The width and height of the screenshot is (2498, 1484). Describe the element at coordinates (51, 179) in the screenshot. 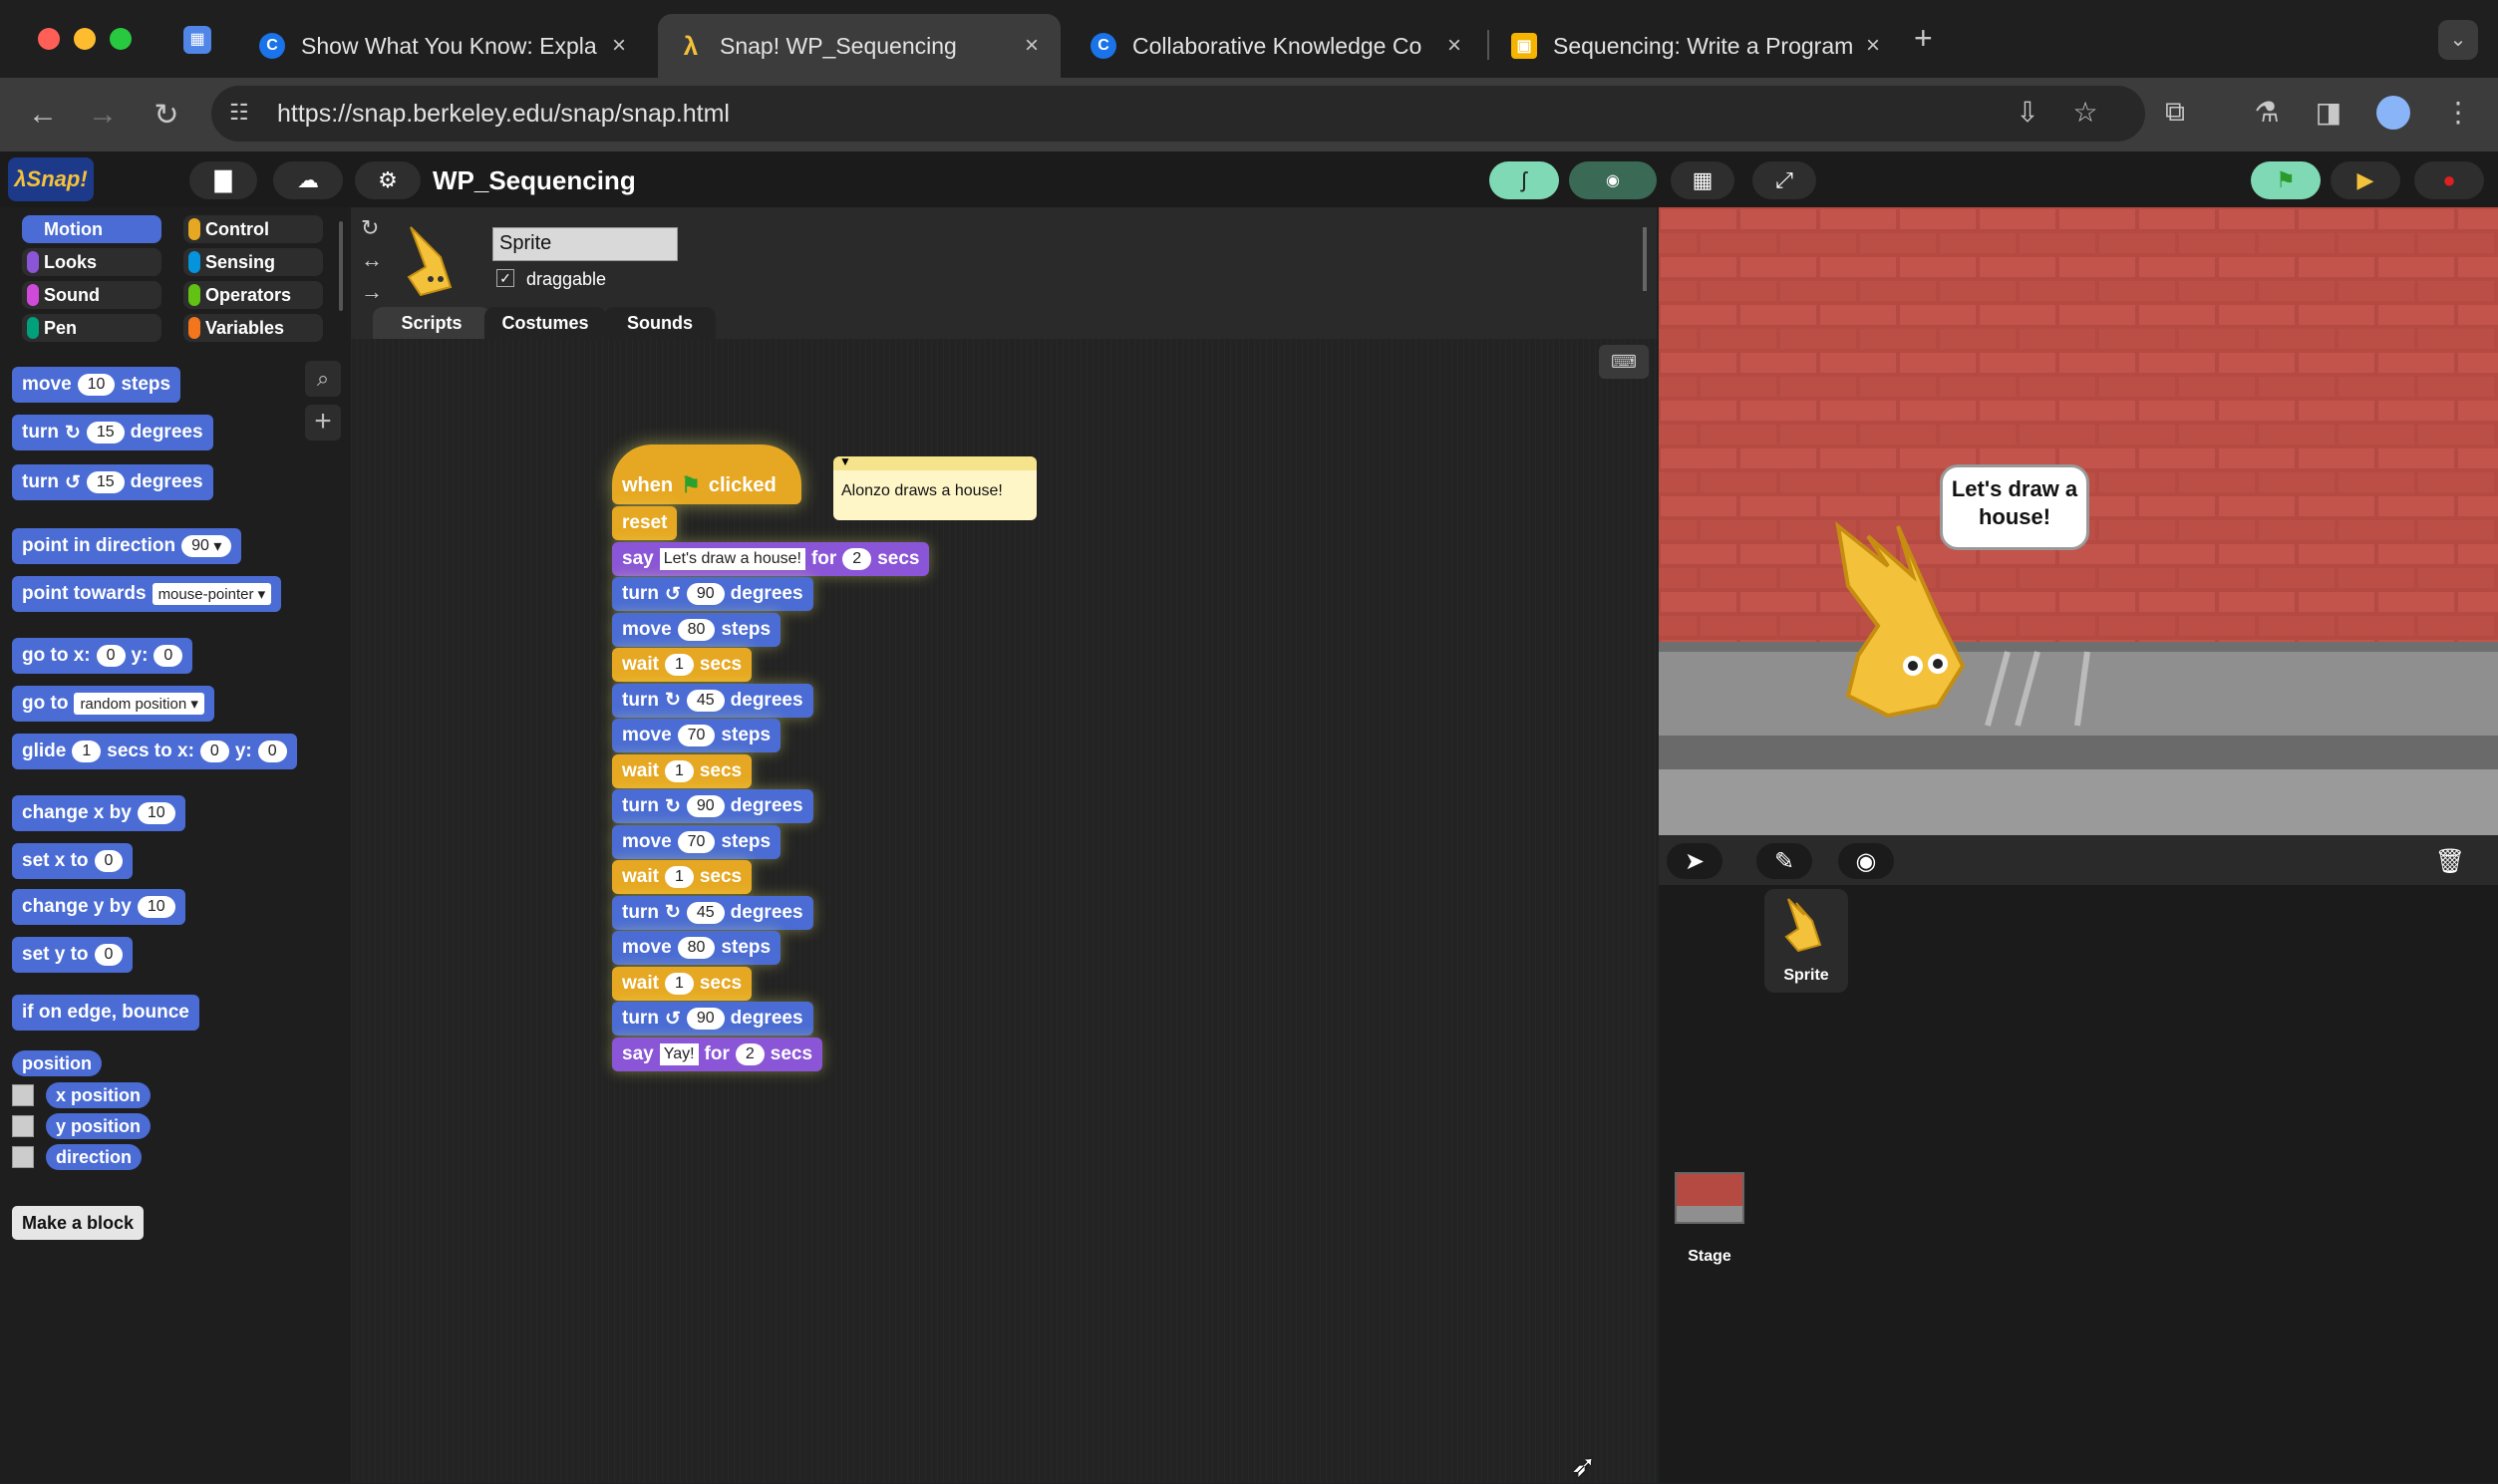

I see `snap-logo: λSnap!` at that location.